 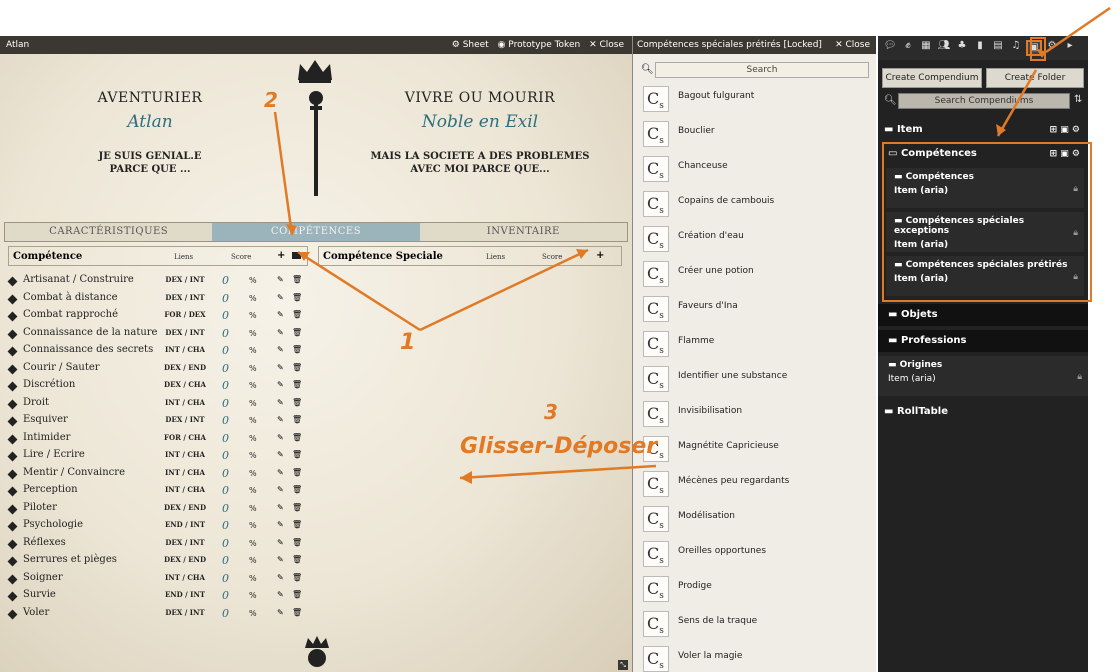 I want to click on compendium-entry: Cs Bouclier, so click(x=756, y=134).